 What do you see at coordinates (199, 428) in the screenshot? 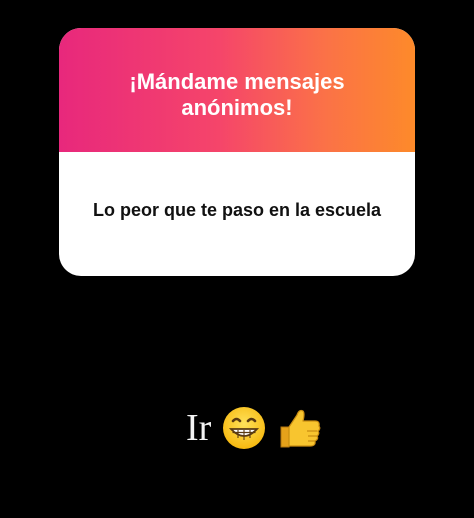
I see `caption-text: Ir` at bounding box center [199, 428].